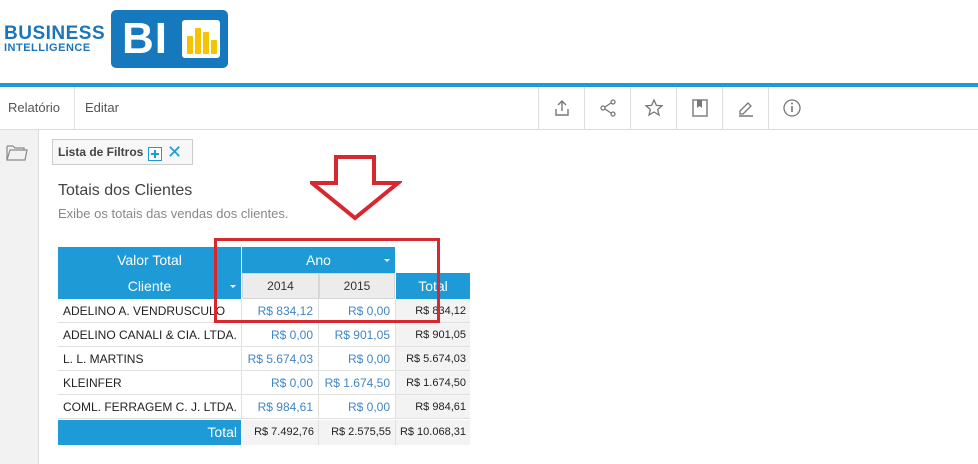 The width and height of the screenshot is (978, 464). I want to click on share-button, so click(607, 108).